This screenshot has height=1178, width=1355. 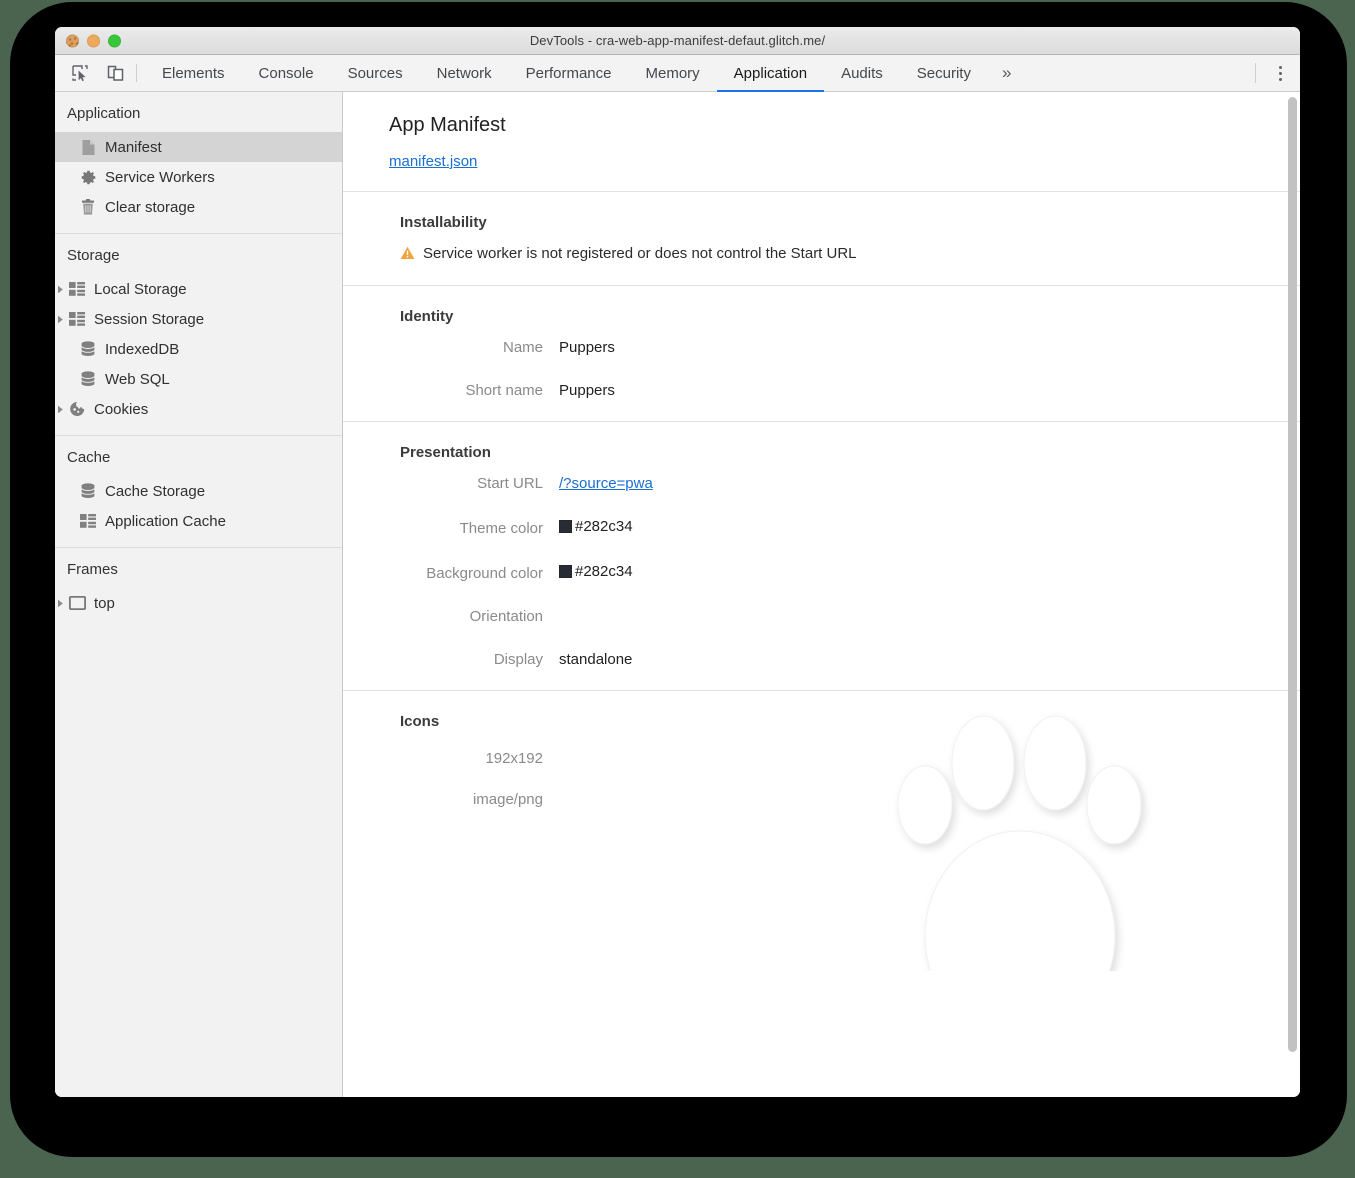 I want to click on sidebar-item-cache-storage: Cache Storage, so click(x=198, y=491).